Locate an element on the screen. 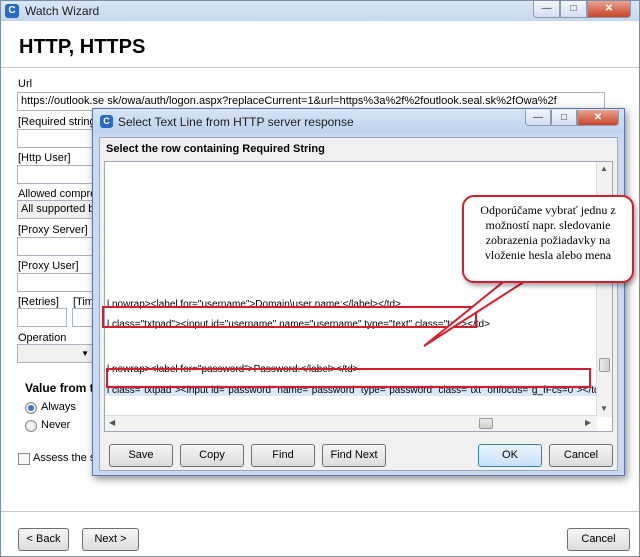 The width and height of the screenshot is (640, 557). window-controls: — □ ✕ is located at coordinates (582, 9).